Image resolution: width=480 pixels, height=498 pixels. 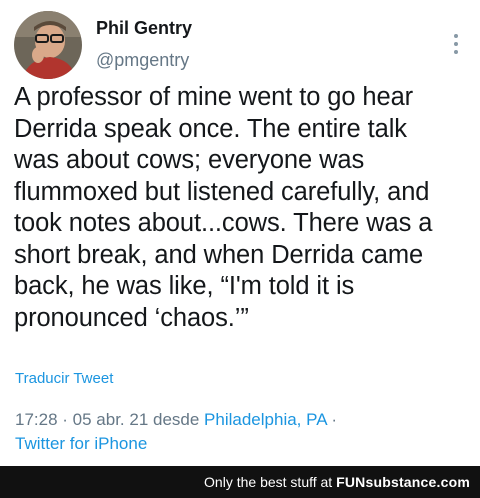 I want to click on client-link: Twitter for iPhone, so click(x=81, y=444).